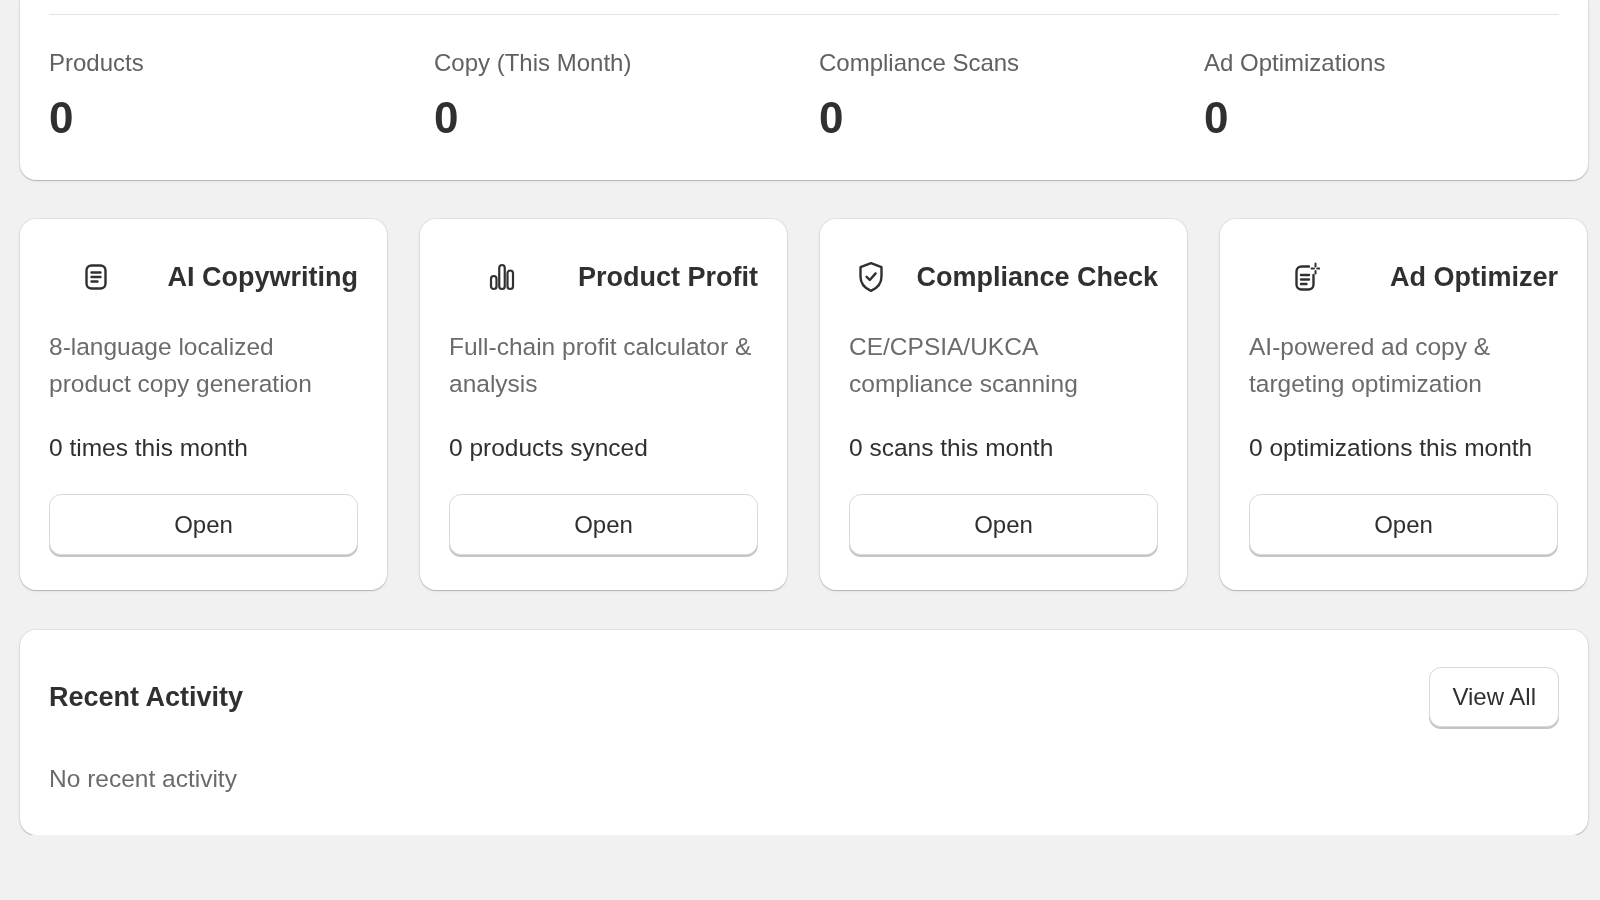  I want to click on bar-chart-icon, so click(501, 277).